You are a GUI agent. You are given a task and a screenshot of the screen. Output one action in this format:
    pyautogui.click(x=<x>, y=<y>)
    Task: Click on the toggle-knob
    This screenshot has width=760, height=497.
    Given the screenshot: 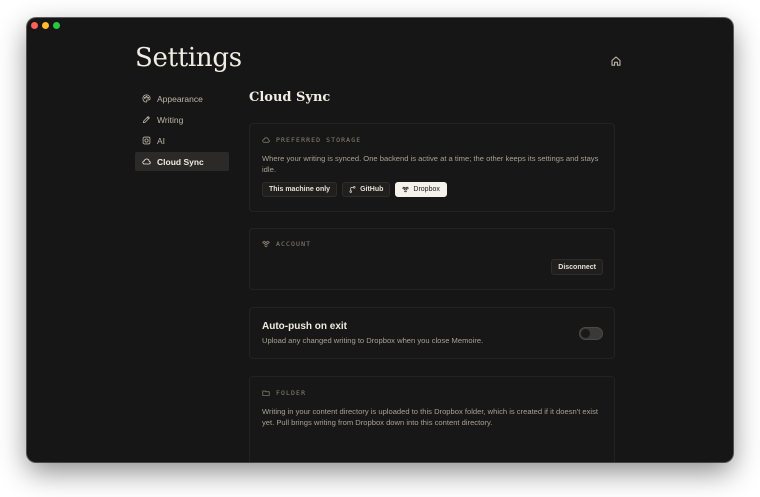 What is the action you would take?
    pyautogui.click(x=585, y=333)
    